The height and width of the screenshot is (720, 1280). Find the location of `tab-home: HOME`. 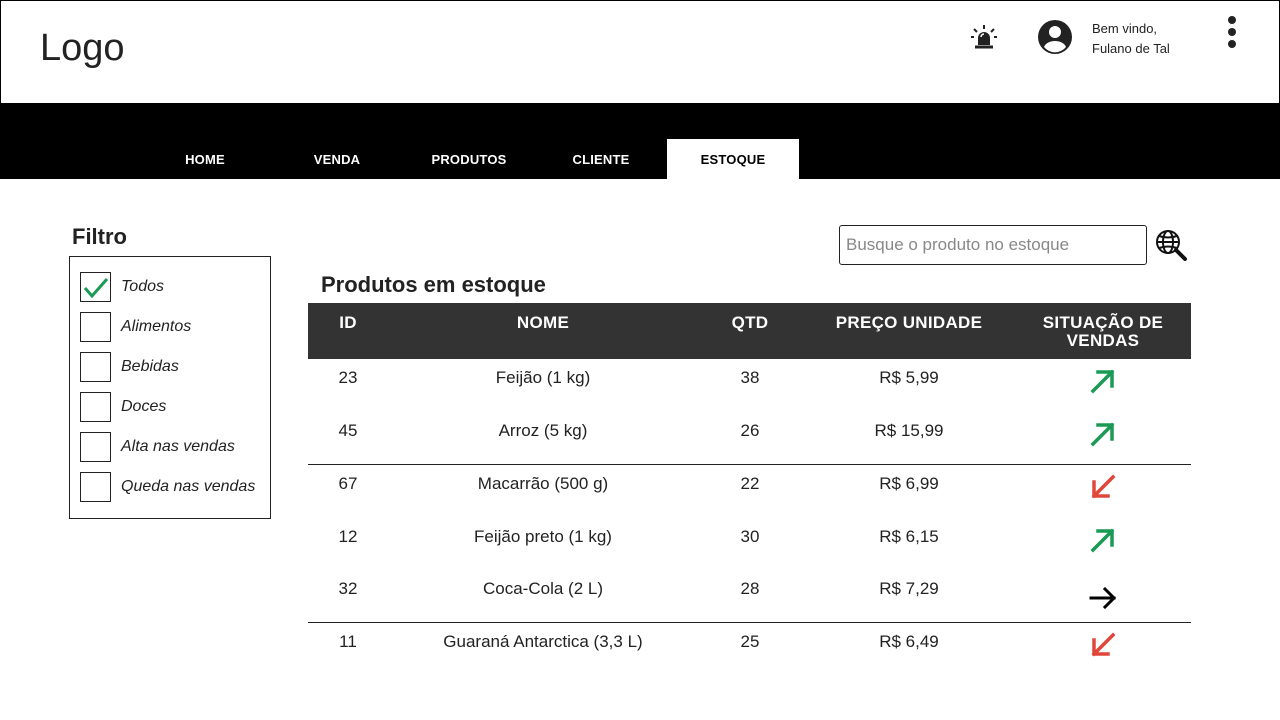

tab-home: HOME is located at coordinates (205, 159).